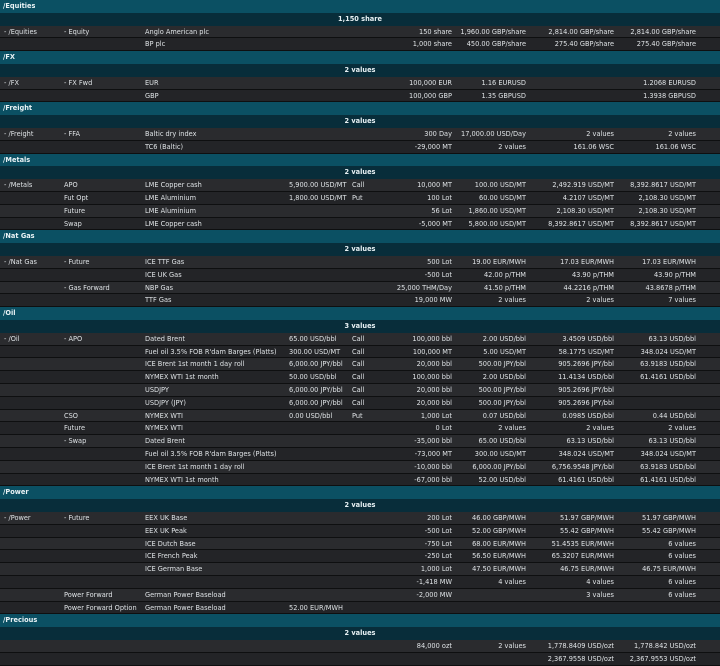 The image size is (720, 666). What do you see at coordinates (316, 402) in the screenshot?
I see `cell-strike: 6,000.00 JPY/bbl` at bounding box center [316, 402].